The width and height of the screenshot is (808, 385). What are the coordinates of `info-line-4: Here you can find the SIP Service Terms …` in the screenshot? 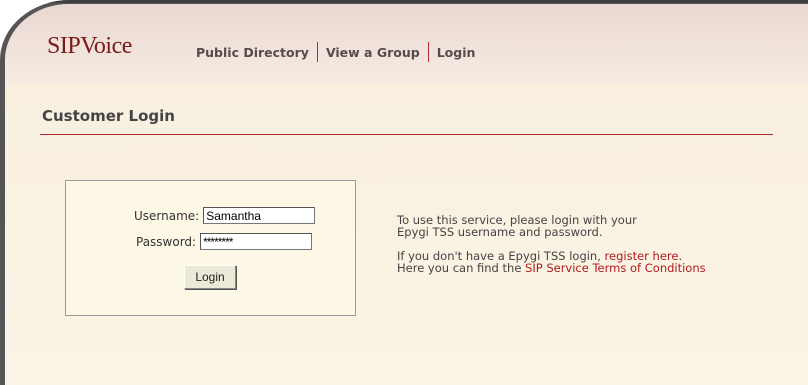 It's located at (551, 268).